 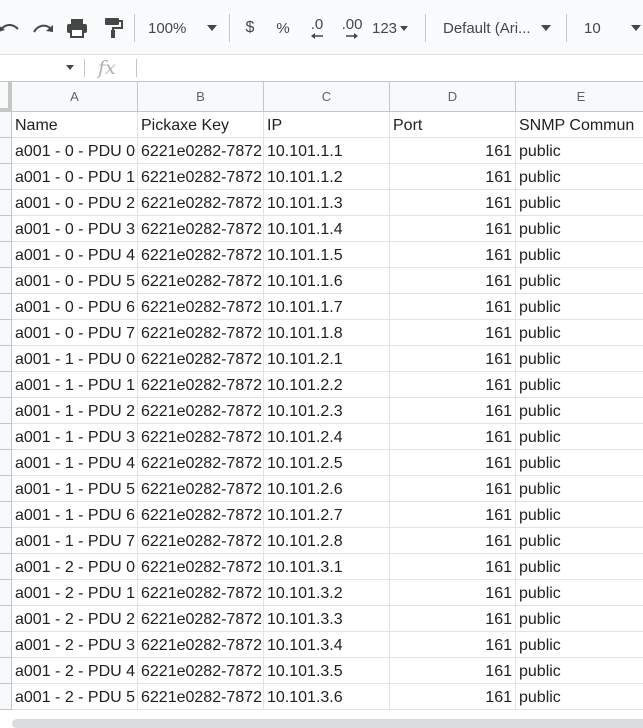 What do you see at coordinates (184, 28) in the screenshot?
I see `zoom-select: 100%` at bounding box center [184, 28].